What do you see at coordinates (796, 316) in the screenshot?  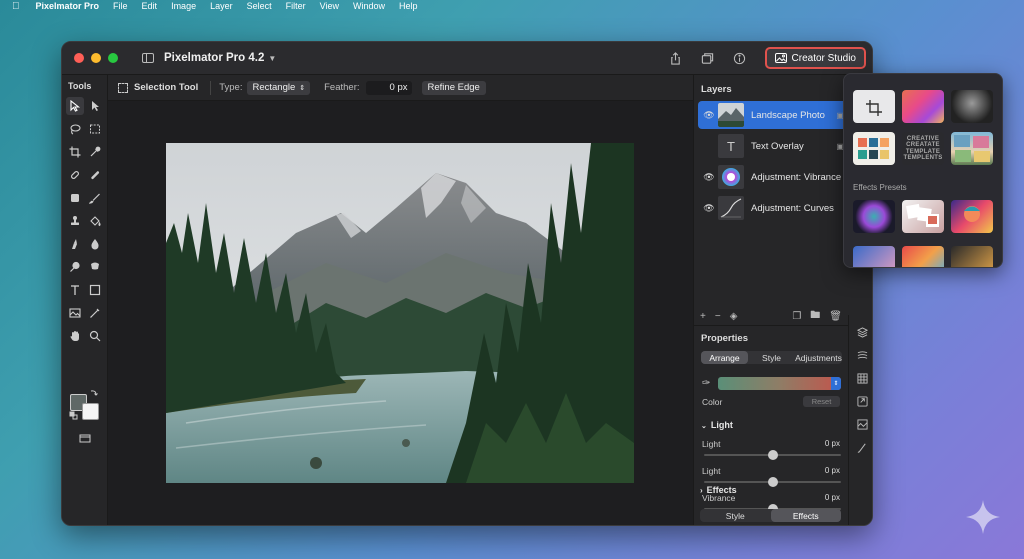 I see `duplicate-layer-icon: ❐` at bounding box center [796, 316].